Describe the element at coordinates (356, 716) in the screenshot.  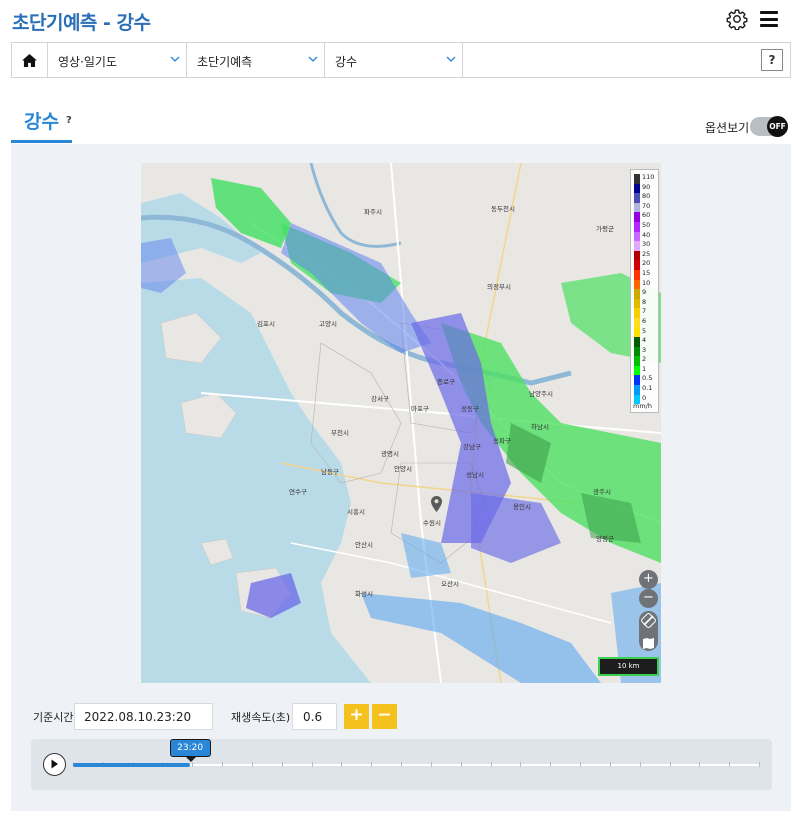
I see `speed-increase-button: +` at that location.